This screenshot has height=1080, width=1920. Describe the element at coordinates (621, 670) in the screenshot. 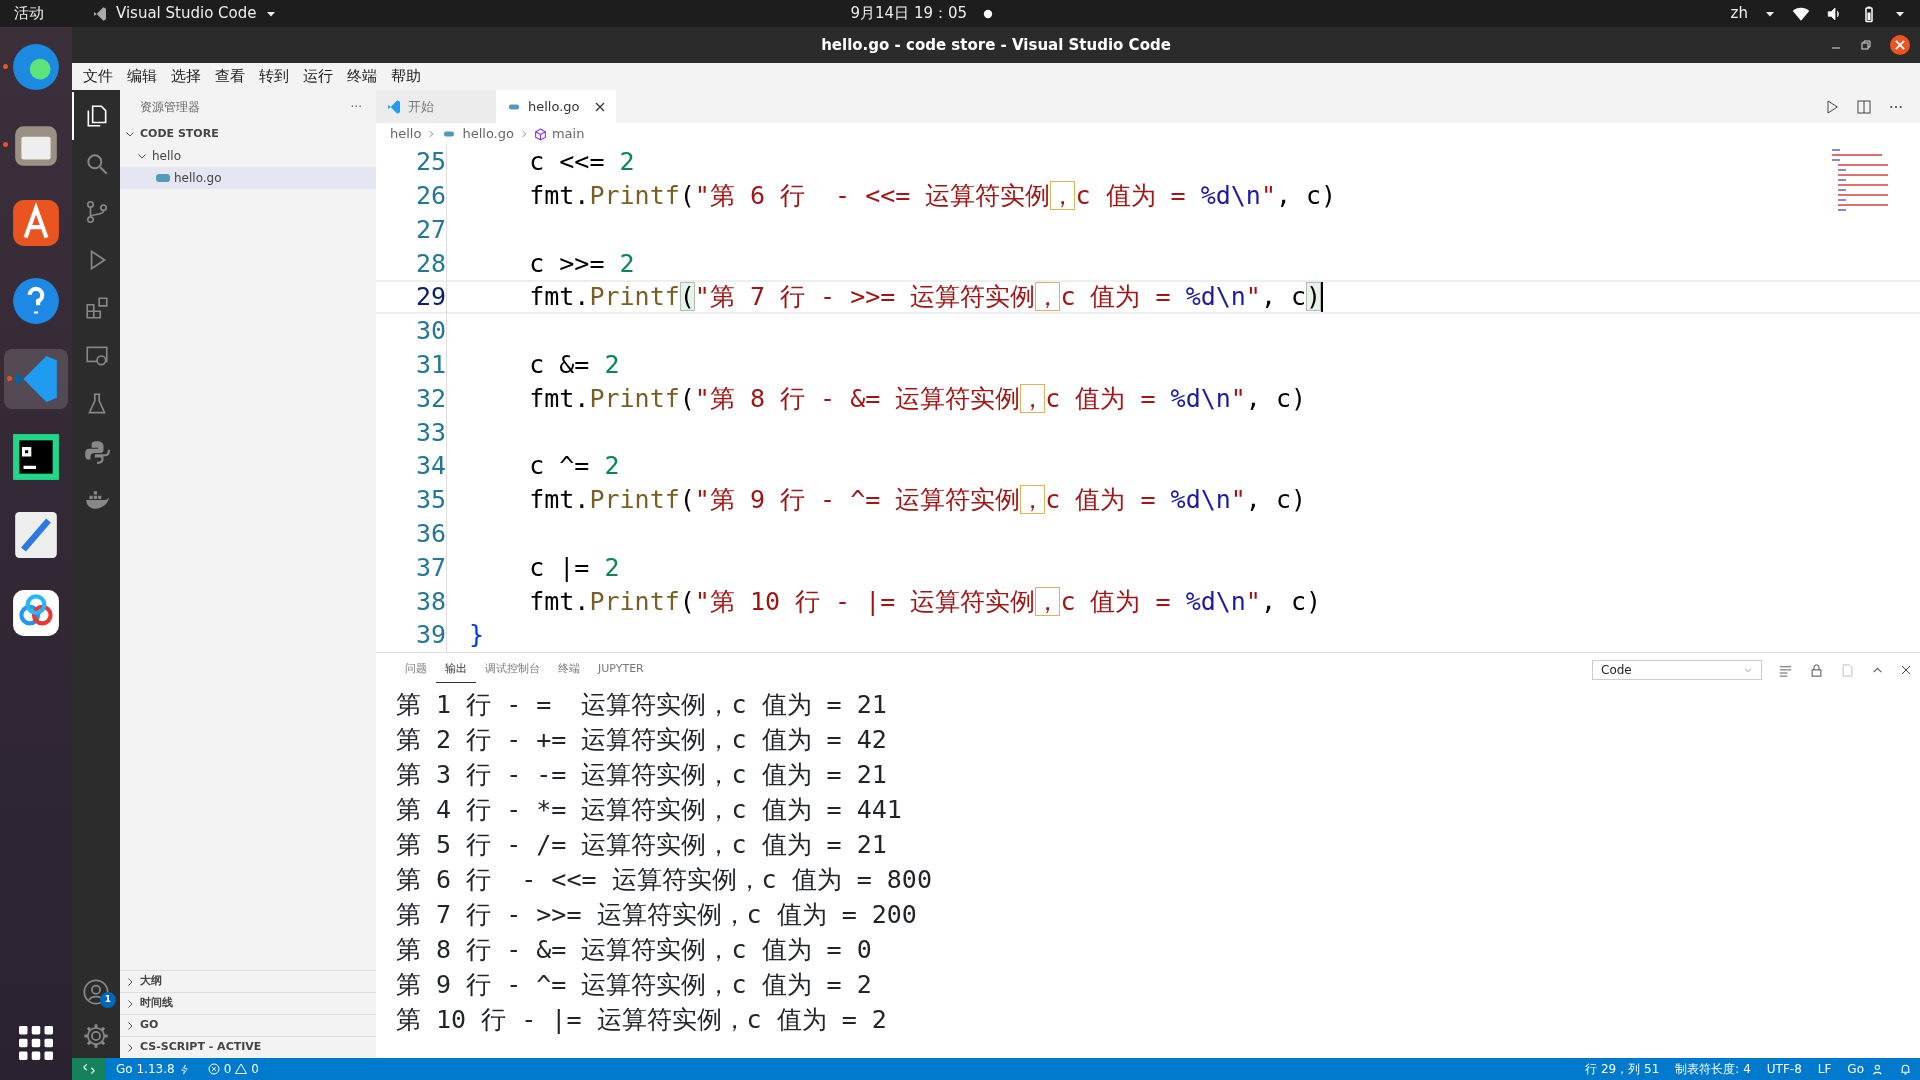

I see `panel-tab: JUPYTER` at that location.